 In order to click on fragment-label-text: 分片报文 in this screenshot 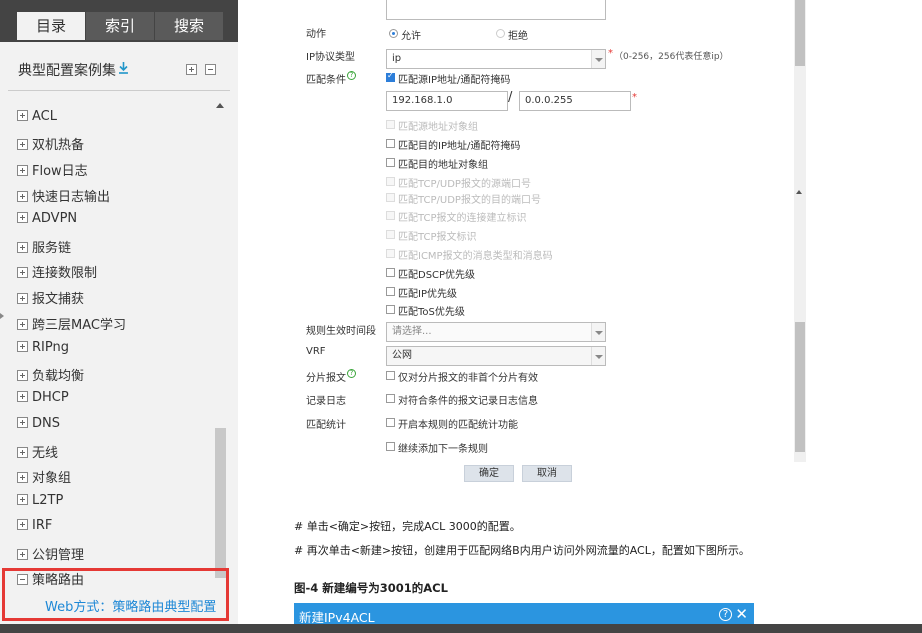, I will do `click(326, 378)`.